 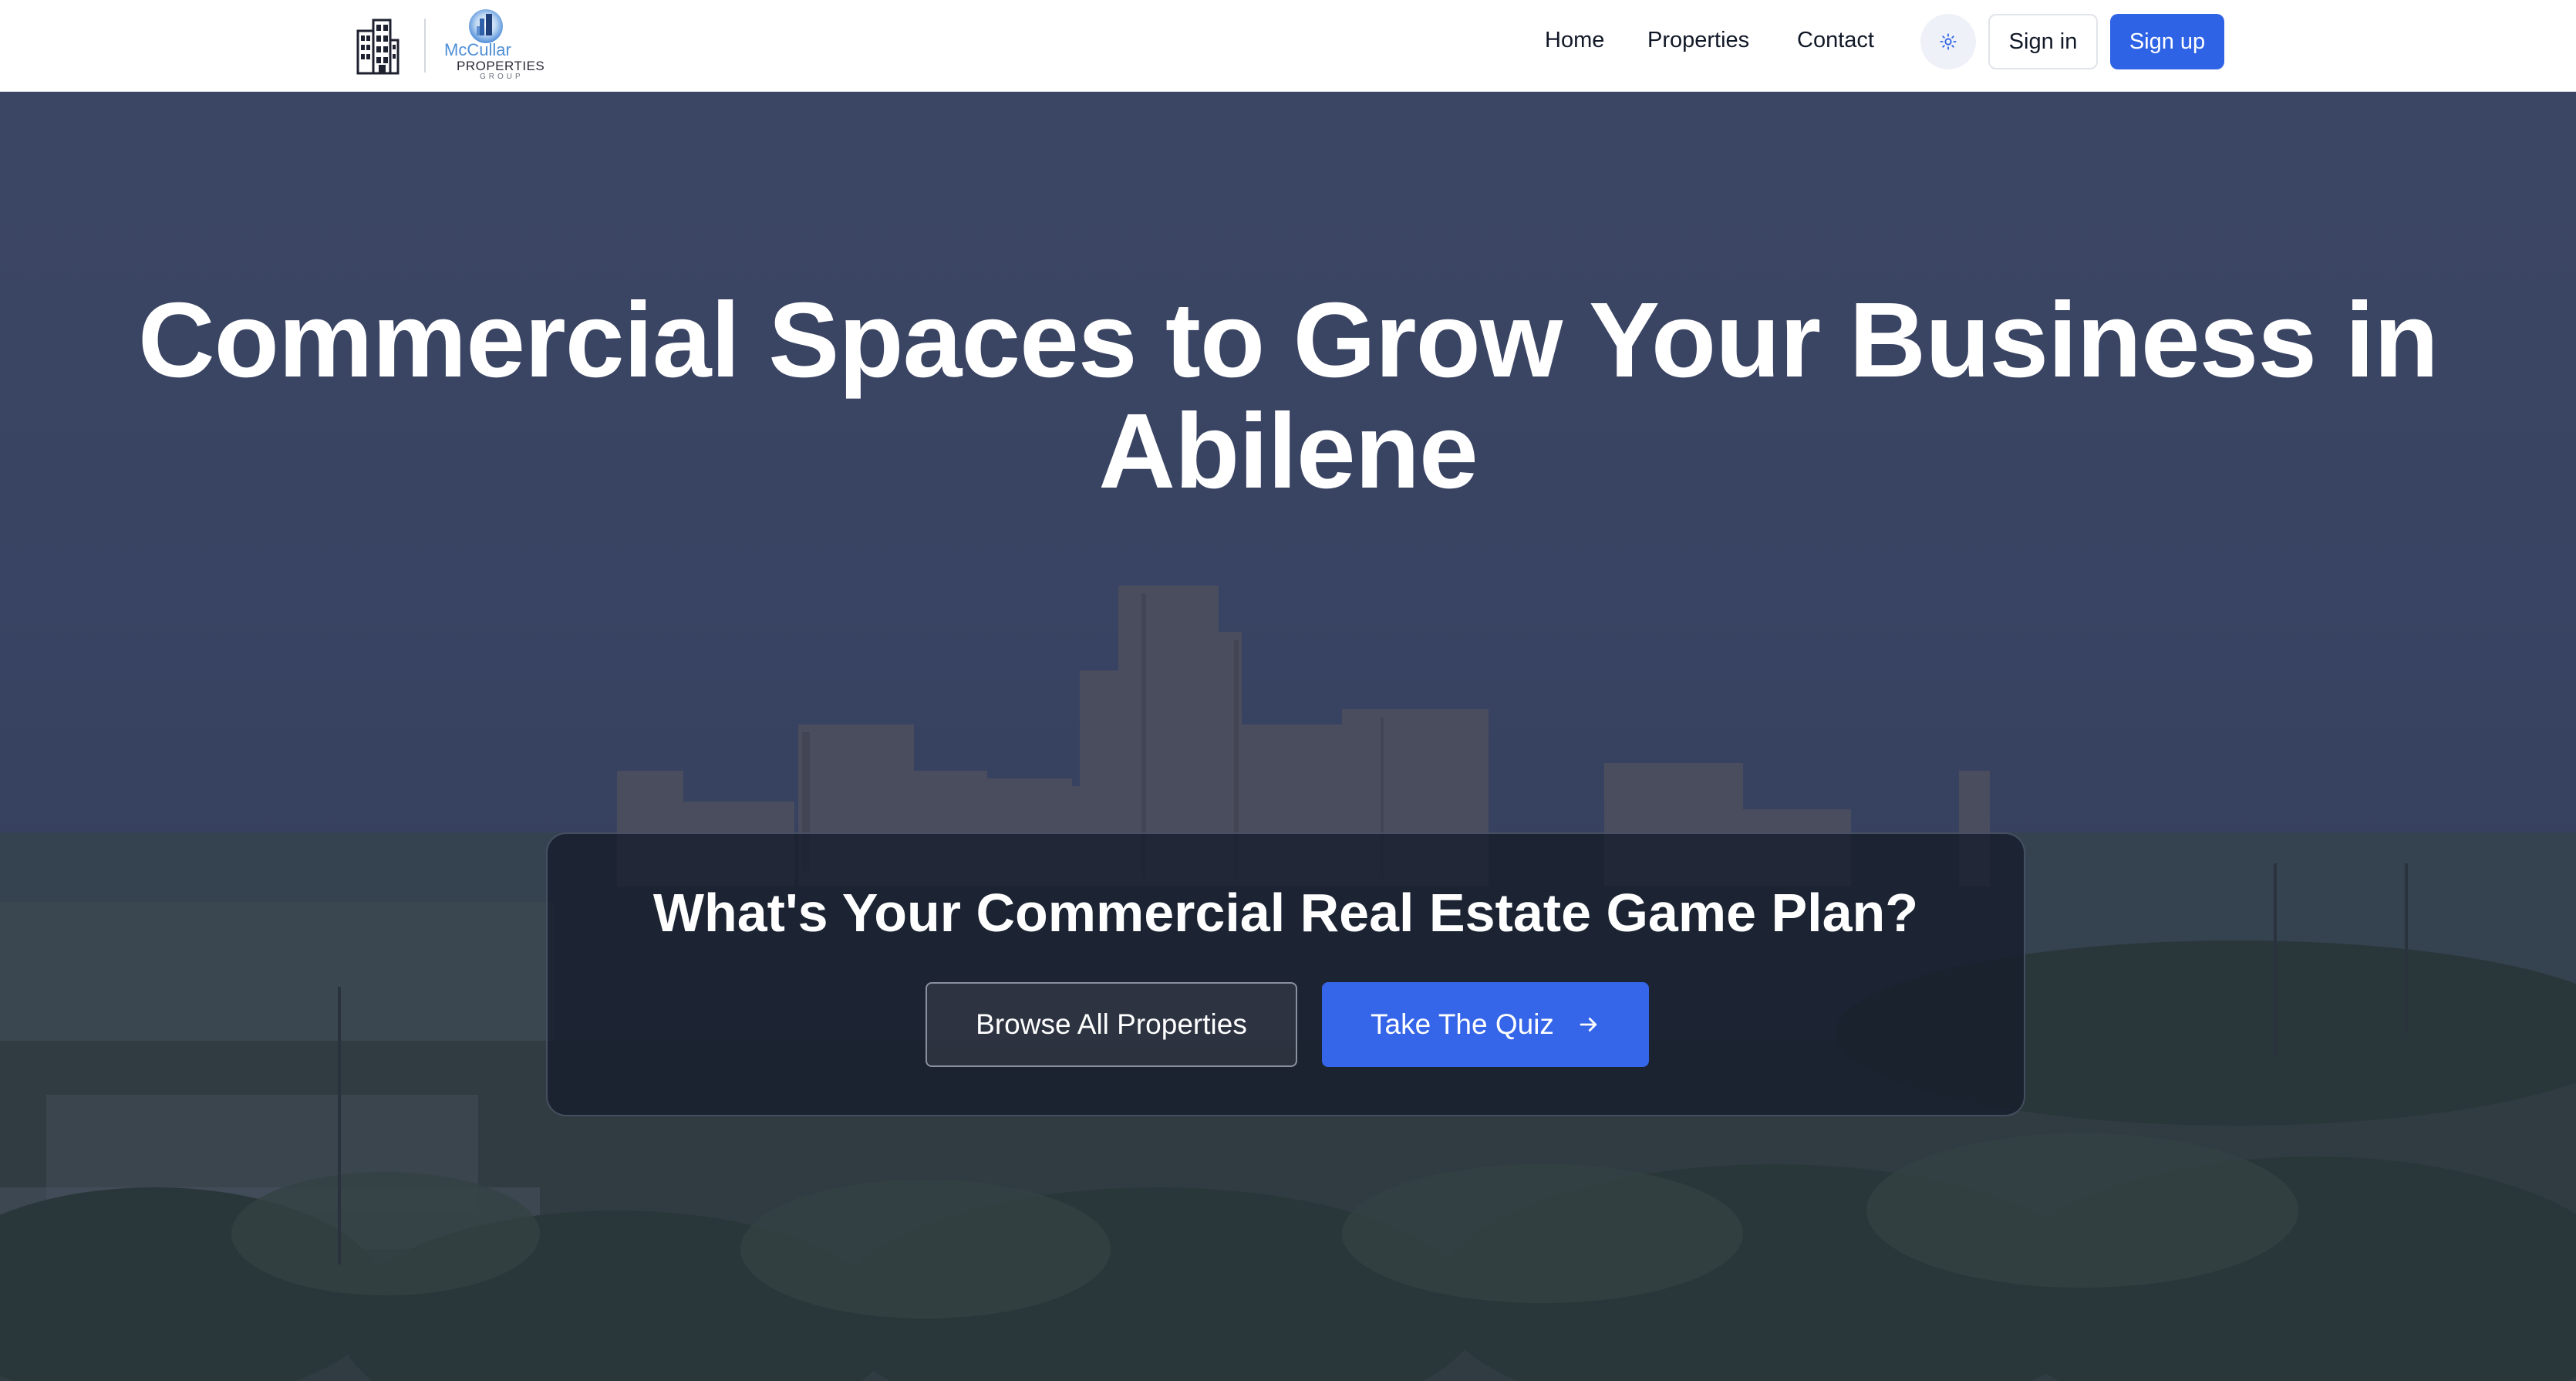 What do you see at coordinates (1698, 40) in the screenshot?
I see `nav-properties: Properties` at bounding box center [1698, 40].